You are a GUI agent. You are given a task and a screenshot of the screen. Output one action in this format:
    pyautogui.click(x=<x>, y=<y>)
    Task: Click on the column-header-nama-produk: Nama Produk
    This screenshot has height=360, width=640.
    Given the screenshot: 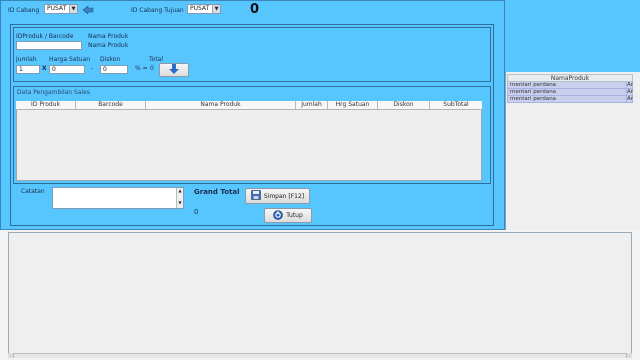 What is the action you would take?
    pyautogui.click(x=221, y=105)
    